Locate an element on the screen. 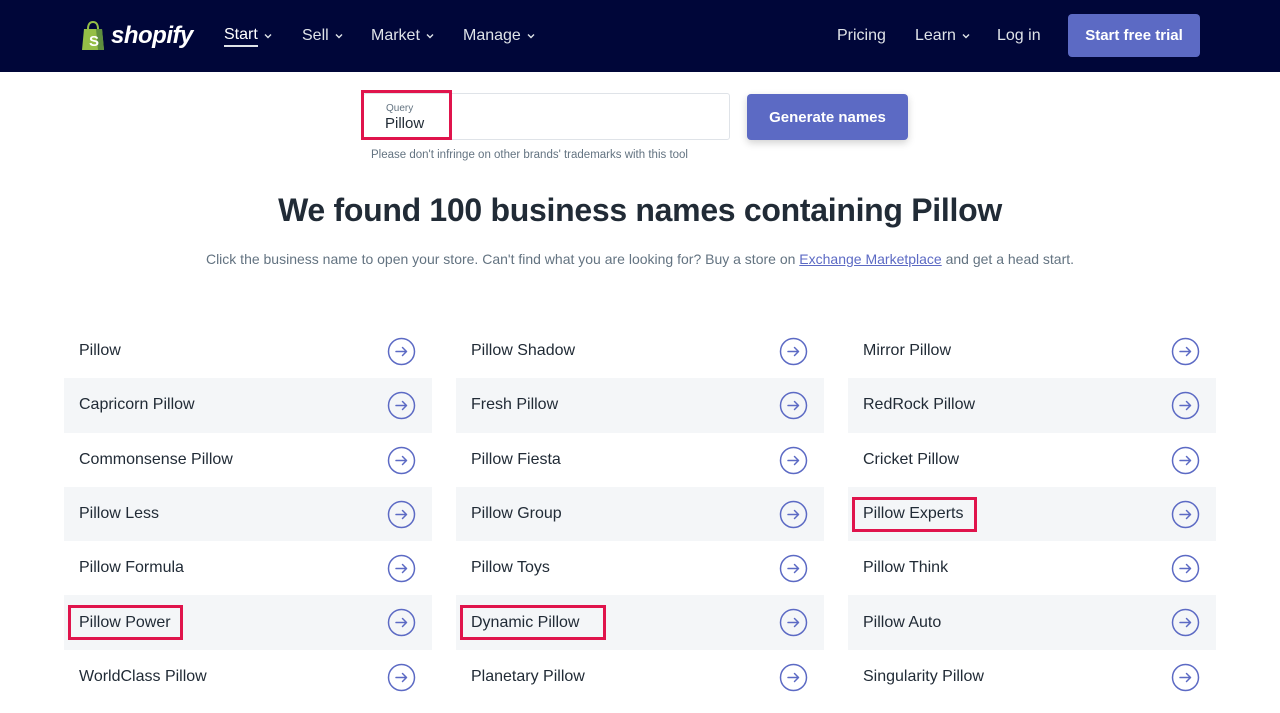 Image resolution: width=1280 pixels, height=713 pixels. nav-manage-label: Manage is located at coordinates (492, 35).